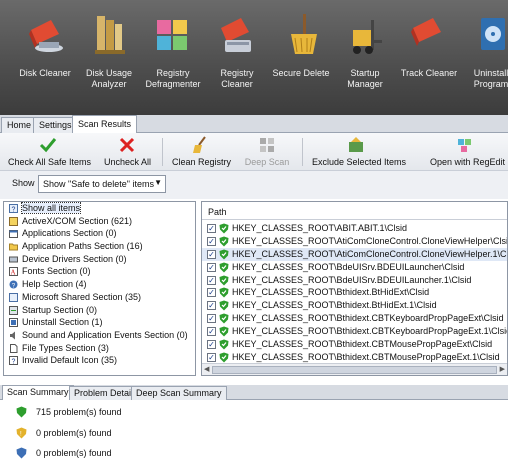 This screenshot has width=508, height=460. What do you see at coordinates (110, 35) in the screenshot?
I see `disk-usage-analyzer-icon` at bounding box center [110, 35].